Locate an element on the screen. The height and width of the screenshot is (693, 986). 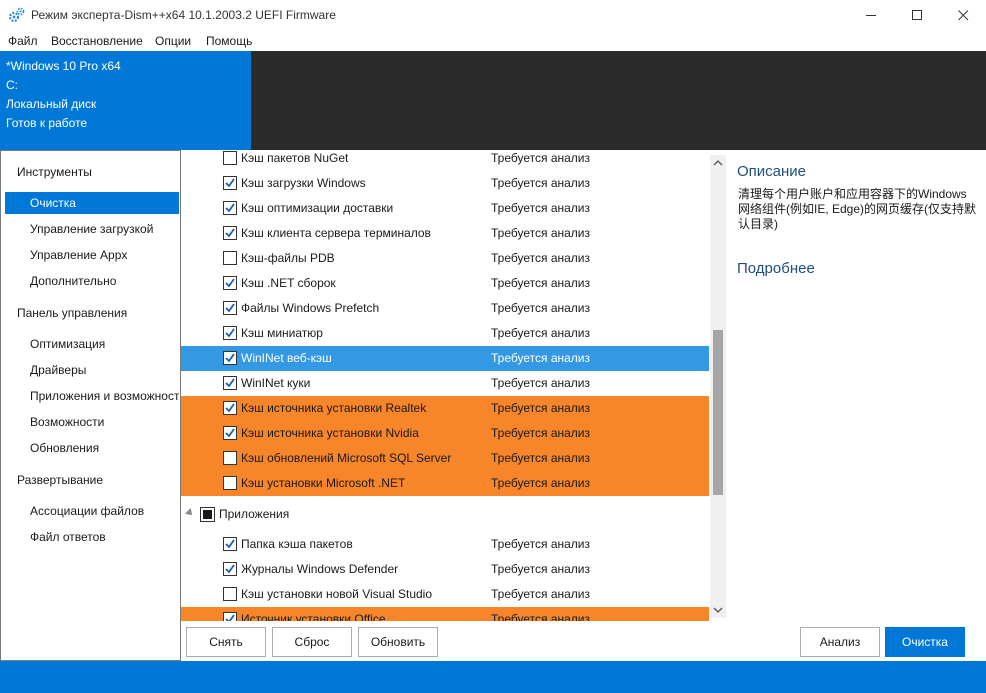
chevron-down-icon is located at coordinates (718, 610).